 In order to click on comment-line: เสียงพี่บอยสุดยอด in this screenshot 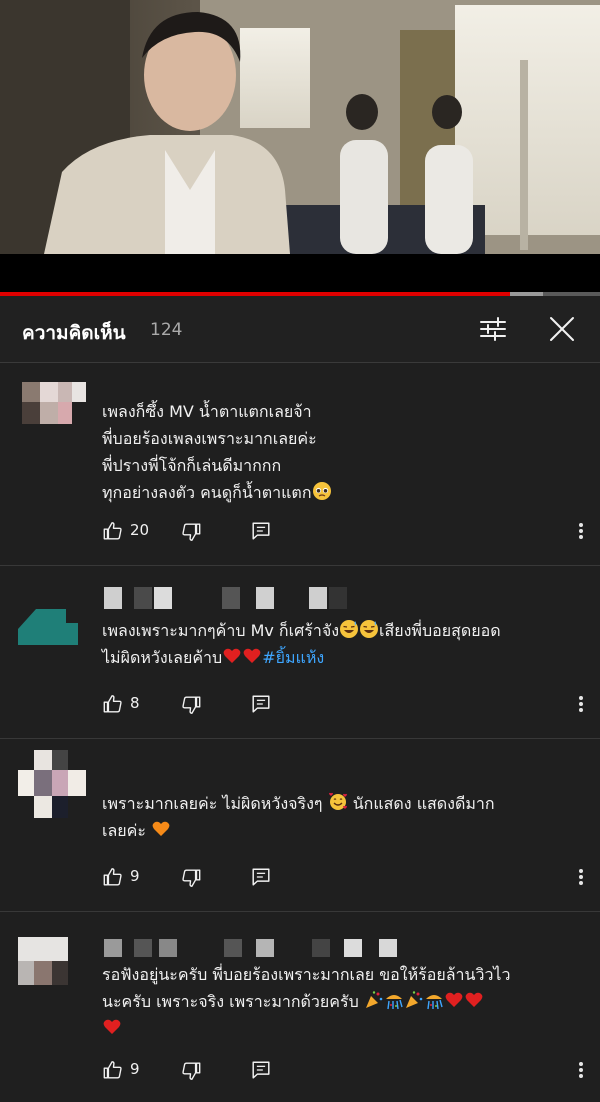, I will do `click(440, 630)`.